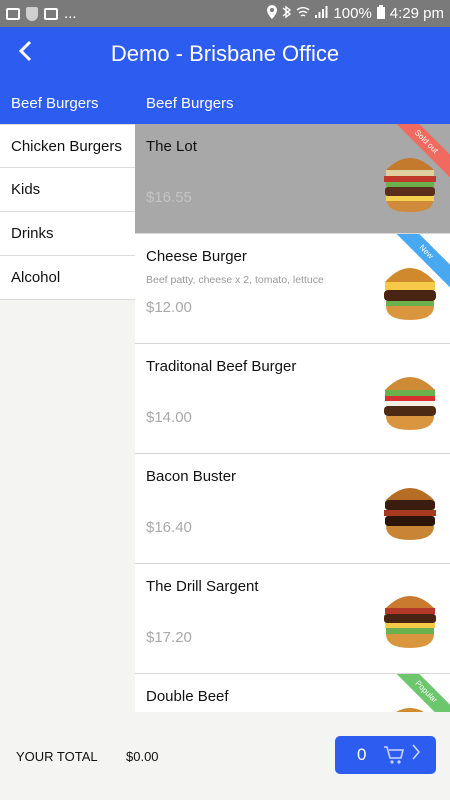 Image resolution: width=450 pixels, height=800 pixels. What do you see at coordinates (169, 197) in the screenshot?
I see `item-price: $16.55` at bounding box center [169, 197].